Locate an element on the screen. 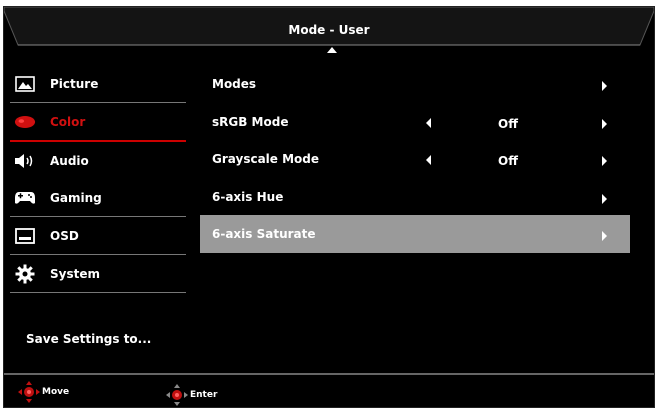 This screenshot has width=659, height=410. title-bar: Mode - User is located at coordinates (329, 26).